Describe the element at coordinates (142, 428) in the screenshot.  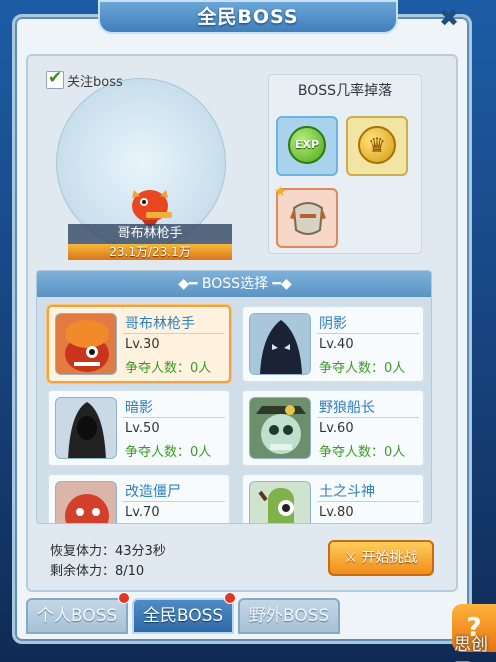
I see `boss-level: Lv.50` at that location.